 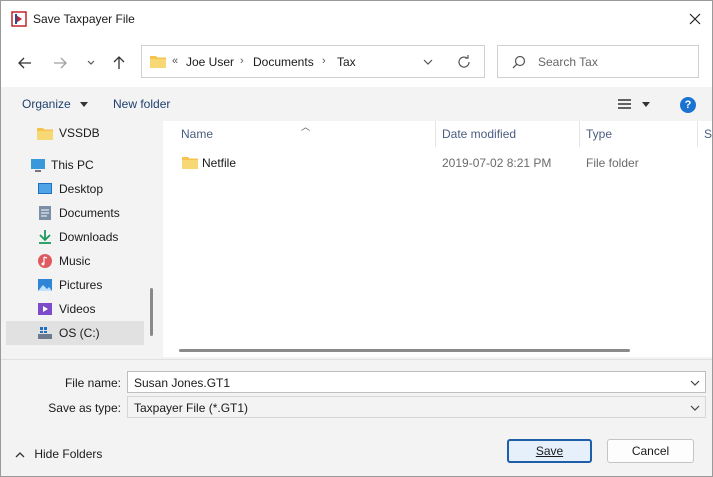 I want to click on file-name-label: File name:, so click(x=61, y=383).